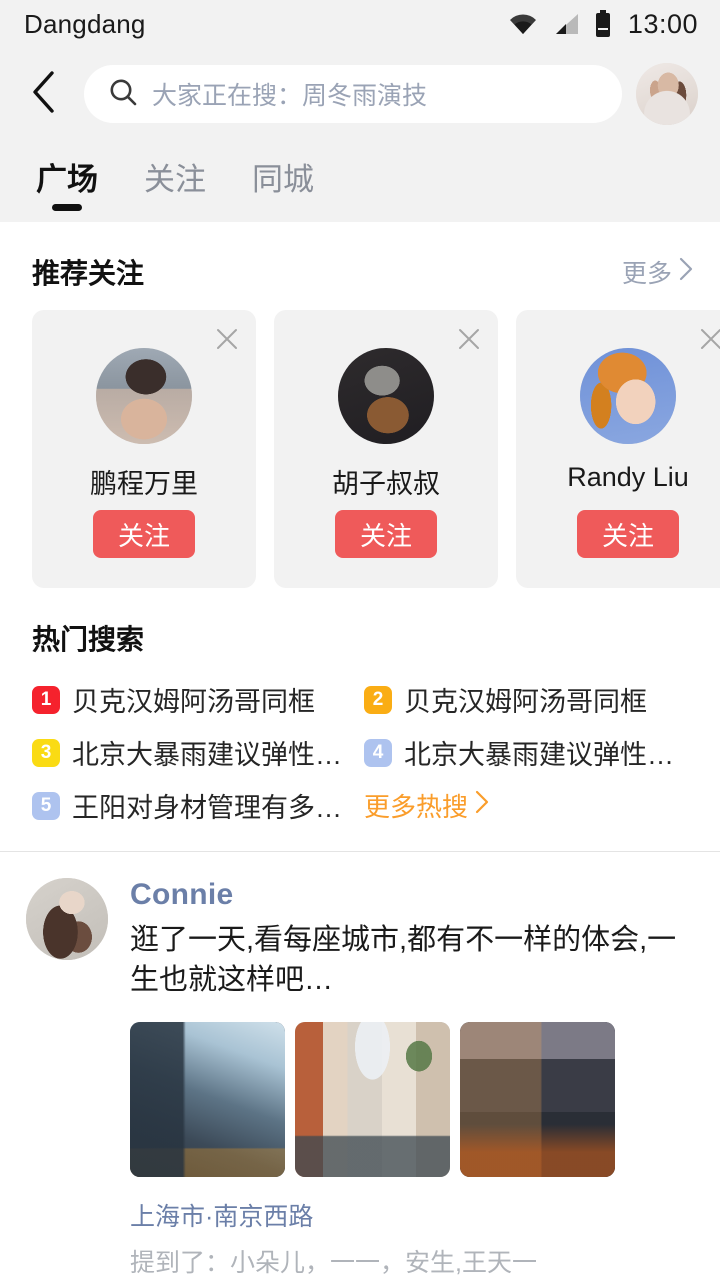  I want to click on search-icon, so click(123, 94).